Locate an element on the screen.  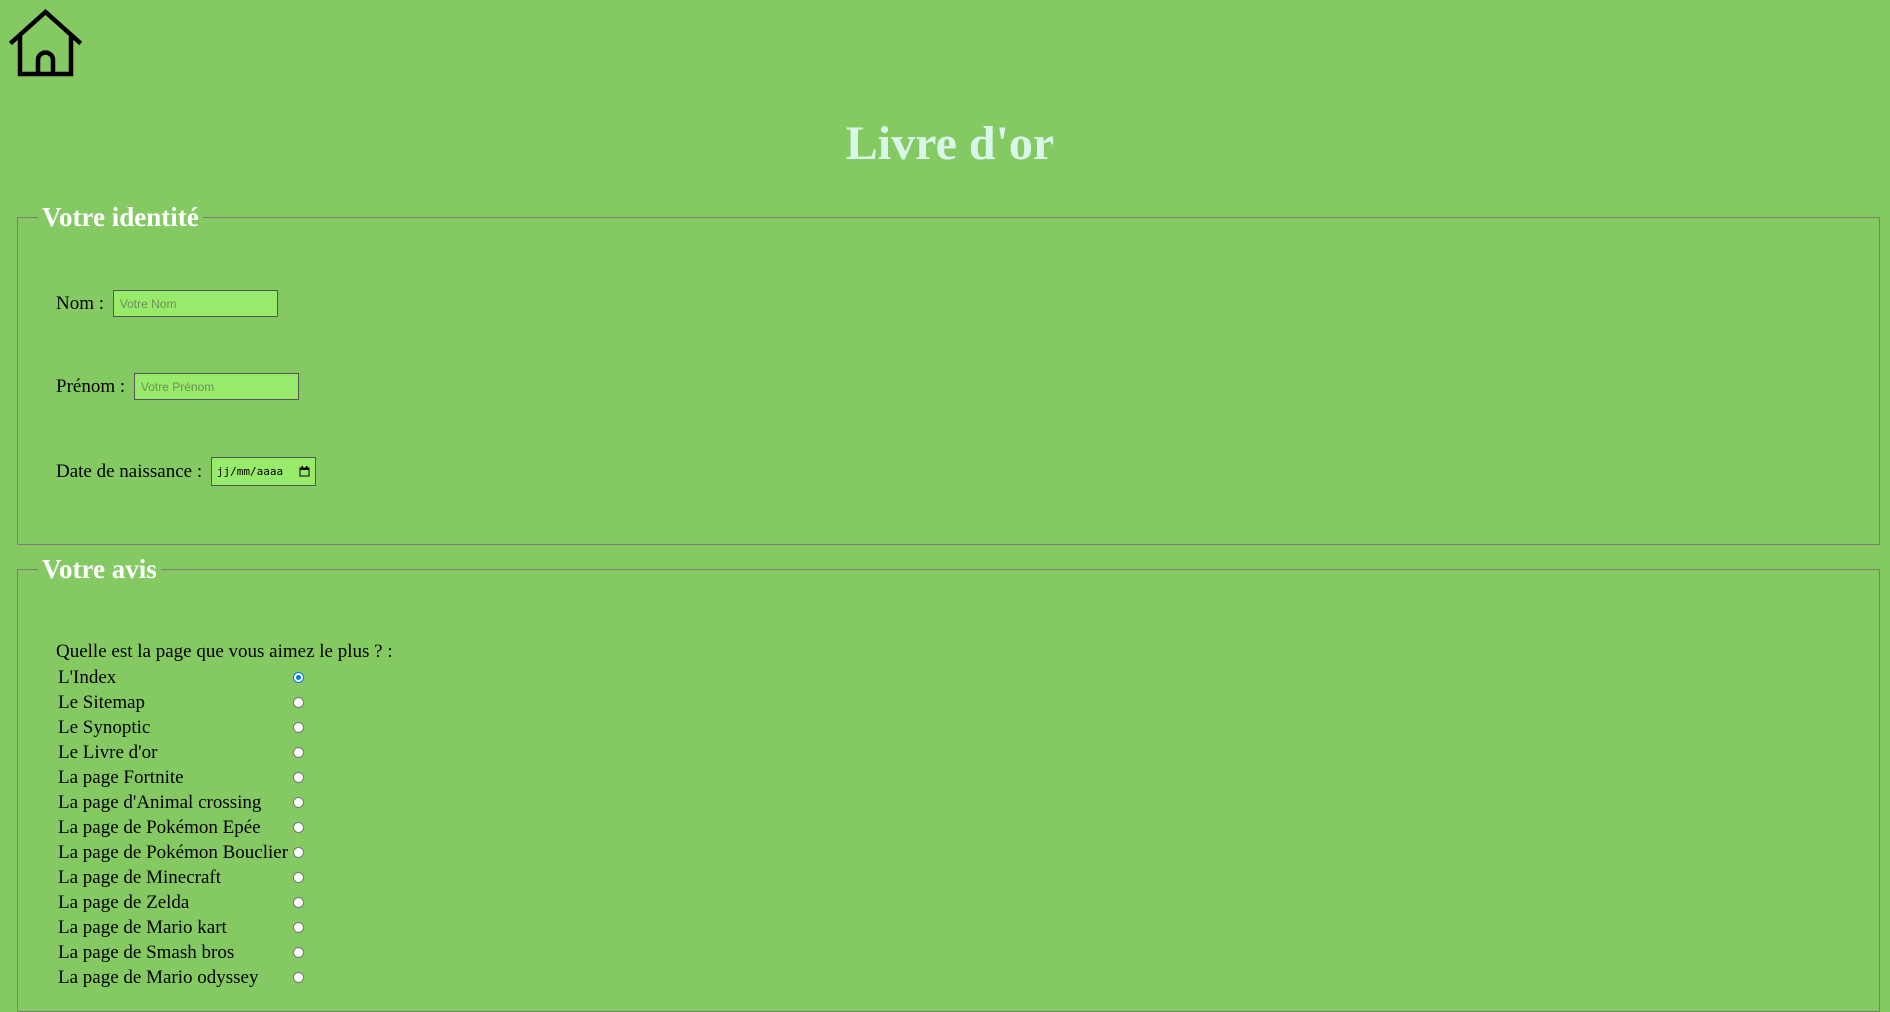
favorite-page-option-label: La page de Mario kart is located at coordinates (142, 927).